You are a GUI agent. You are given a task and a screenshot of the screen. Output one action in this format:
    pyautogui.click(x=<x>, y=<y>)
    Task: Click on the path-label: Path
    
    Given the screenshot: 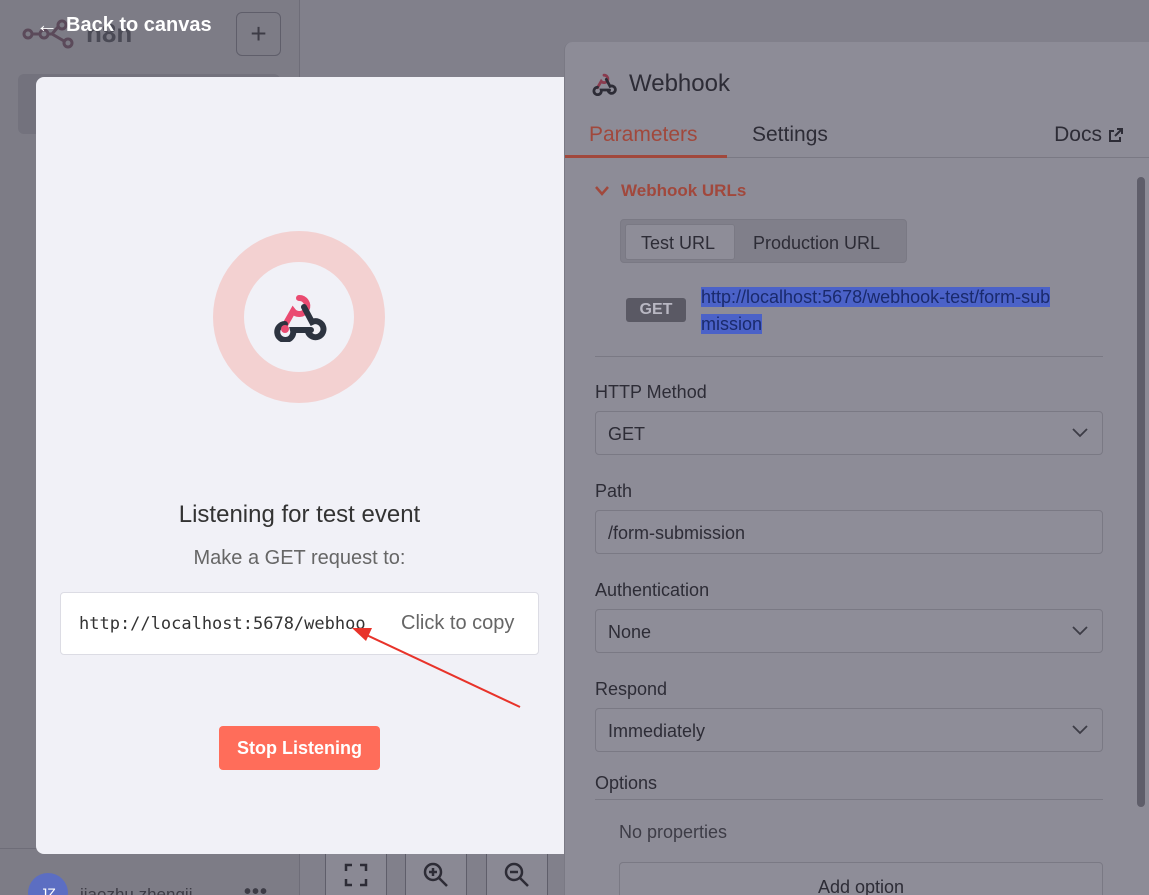 What is the action you would take?
    pyautogui.click(x=614, y=491)
    